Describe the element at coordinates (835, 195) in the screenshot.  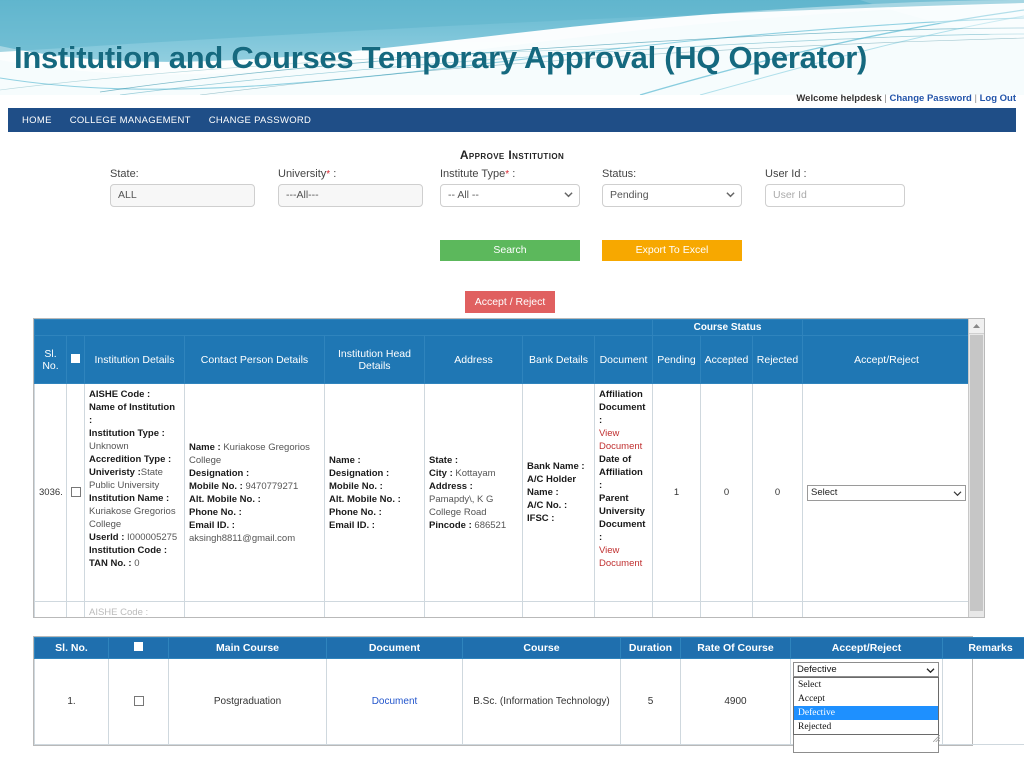
I see `user-id-input: User Id` at that location.